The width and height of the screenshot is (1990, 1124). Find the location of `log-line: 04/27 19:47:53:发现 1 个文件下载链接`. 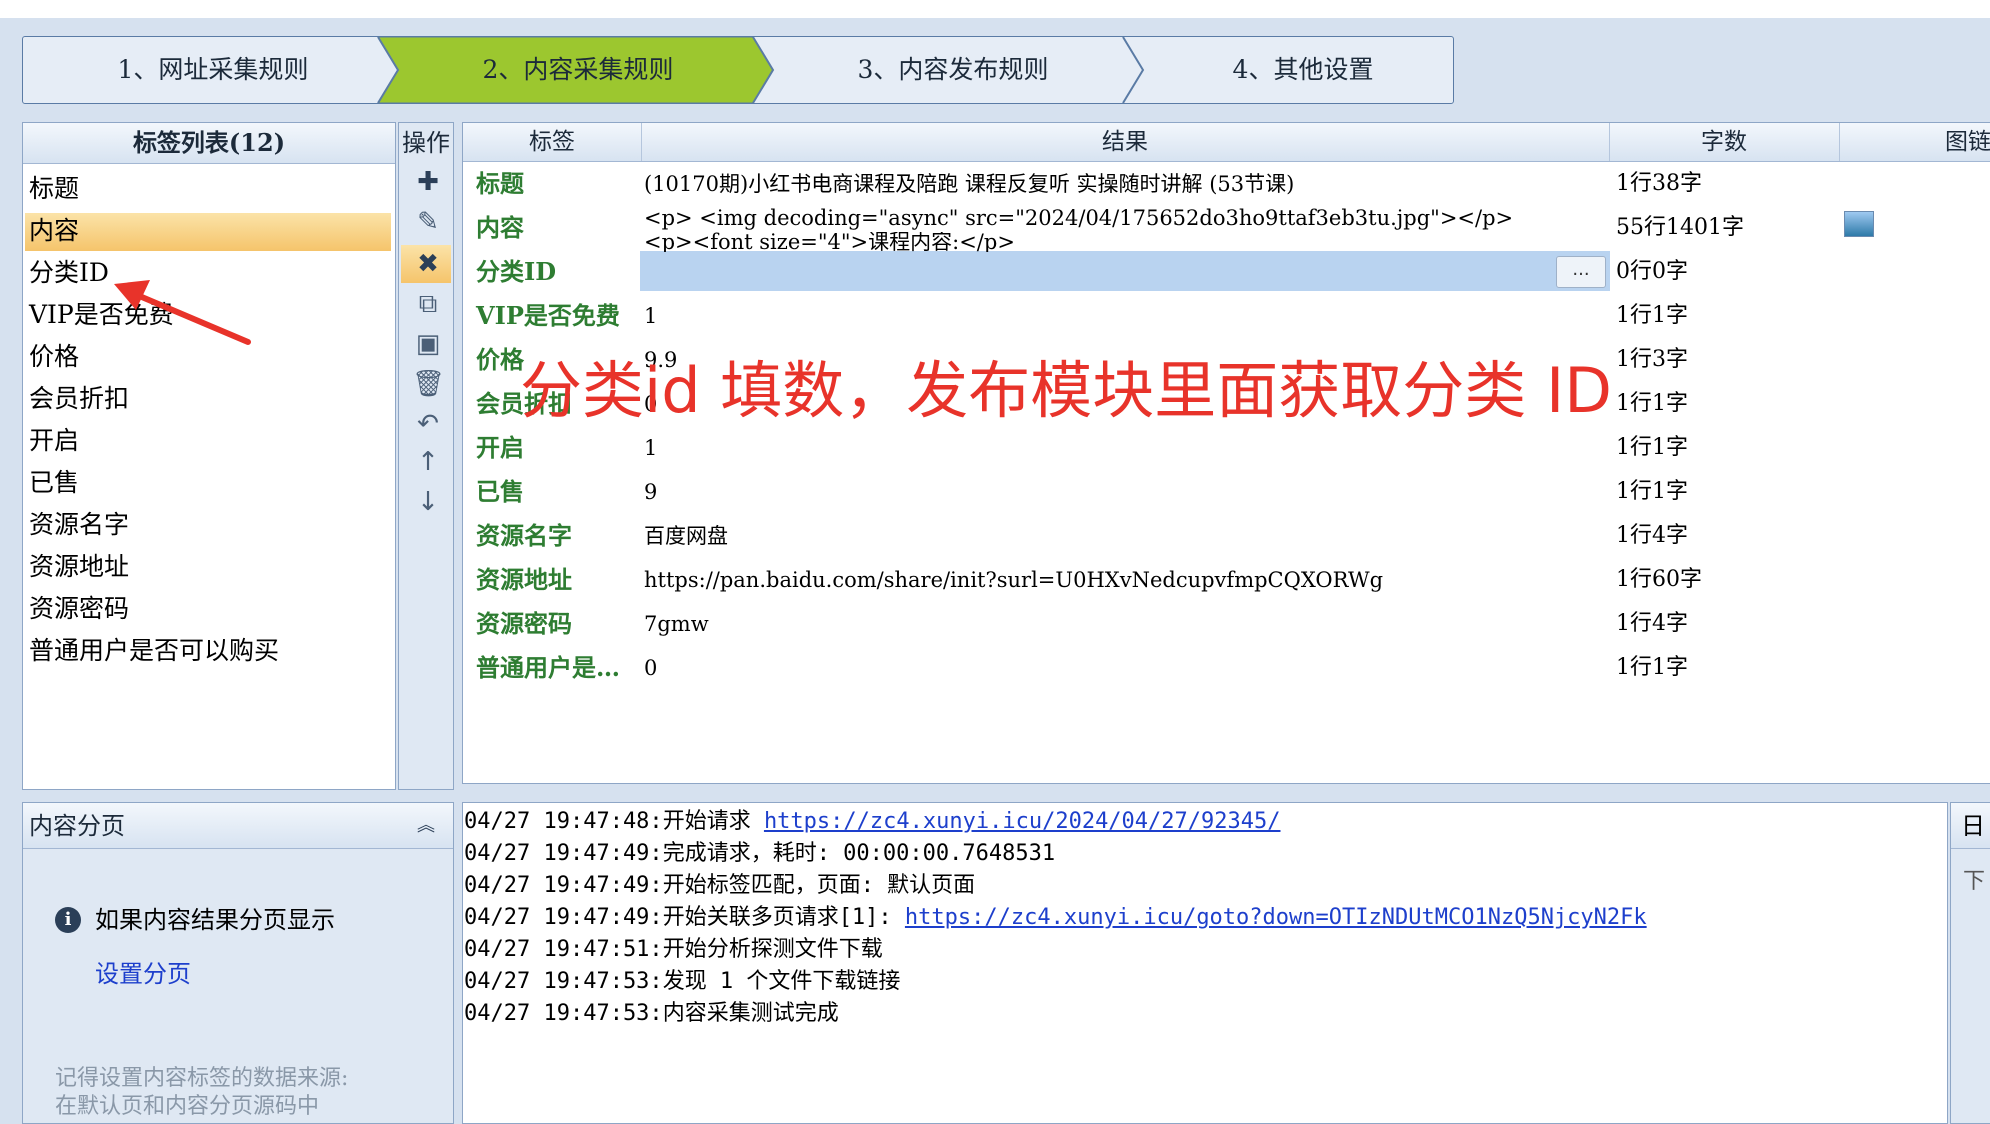

log-line: 04/27 19:47:53:发现 1 个文件下载链接 is located at coordinates (682, 982).